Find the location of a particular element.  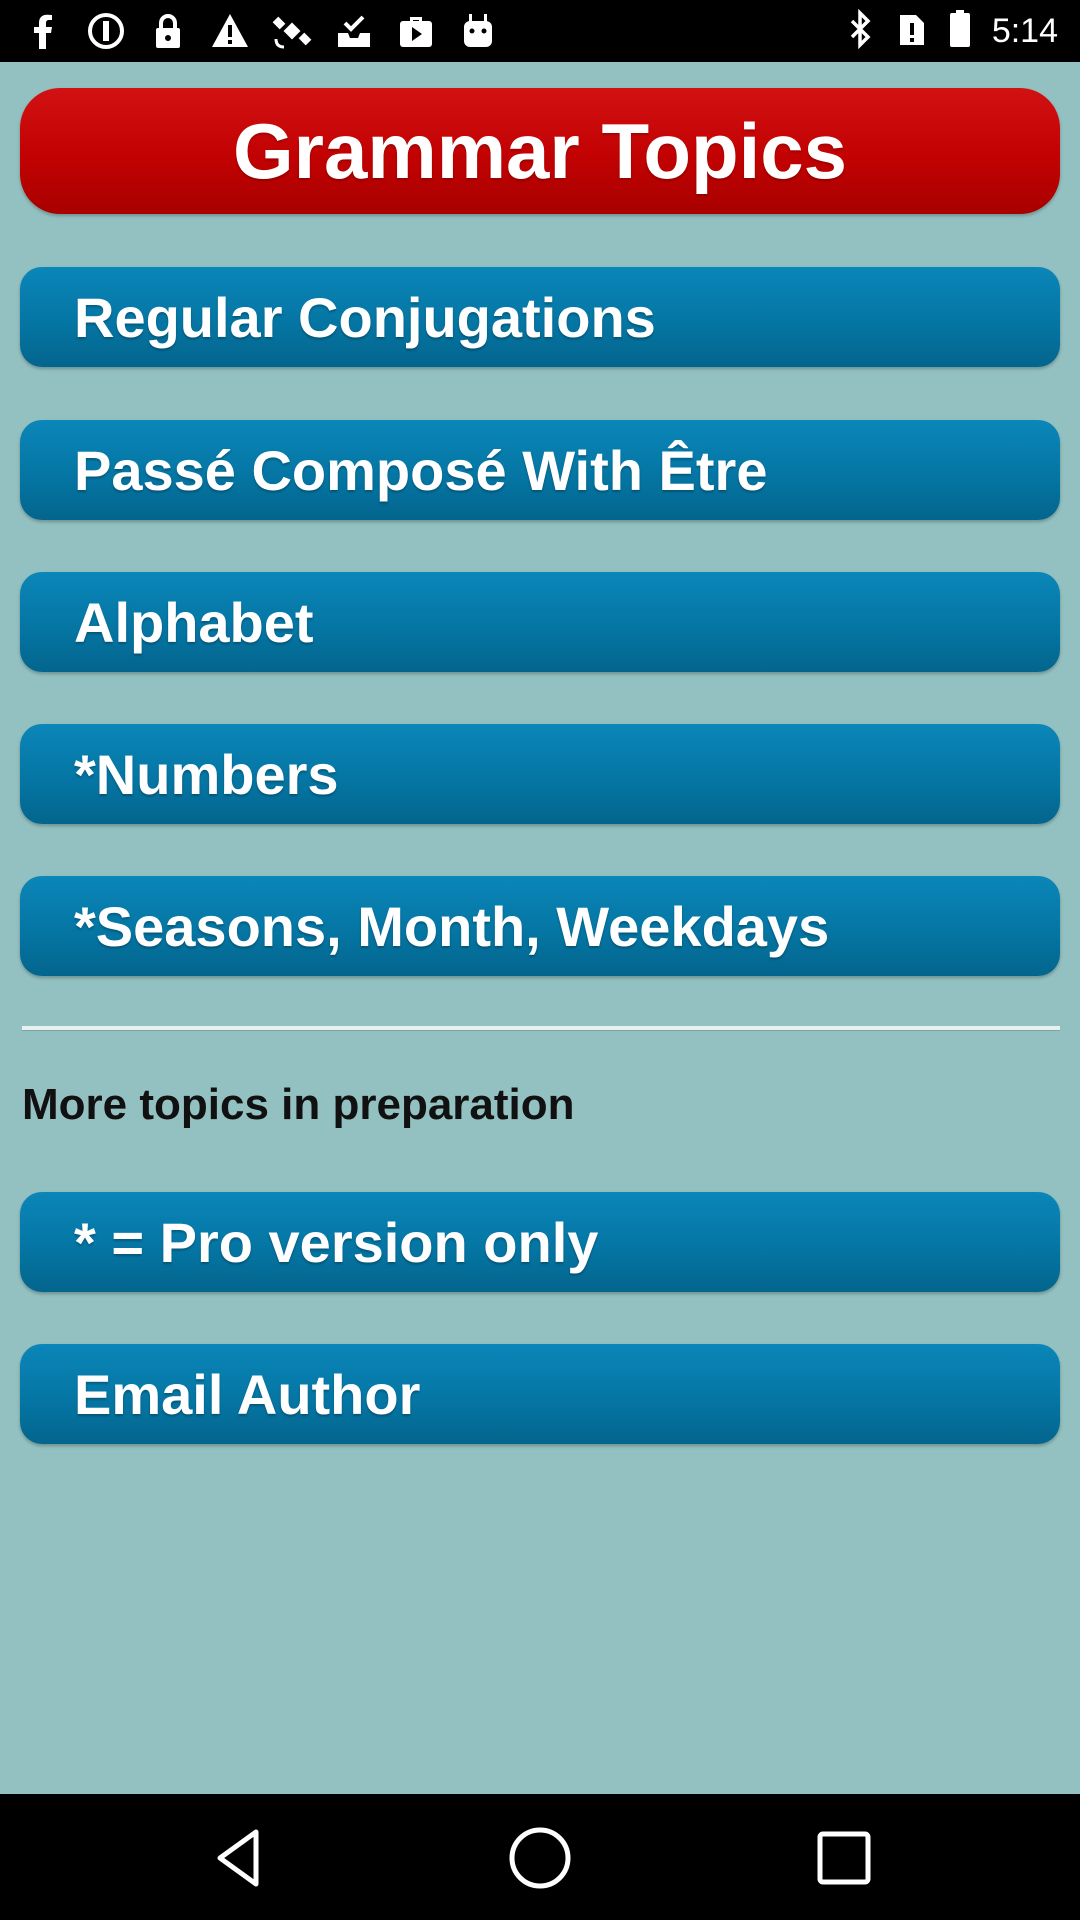

more-topics-label: More topics in preparation is located at coordinates (298, 1104).